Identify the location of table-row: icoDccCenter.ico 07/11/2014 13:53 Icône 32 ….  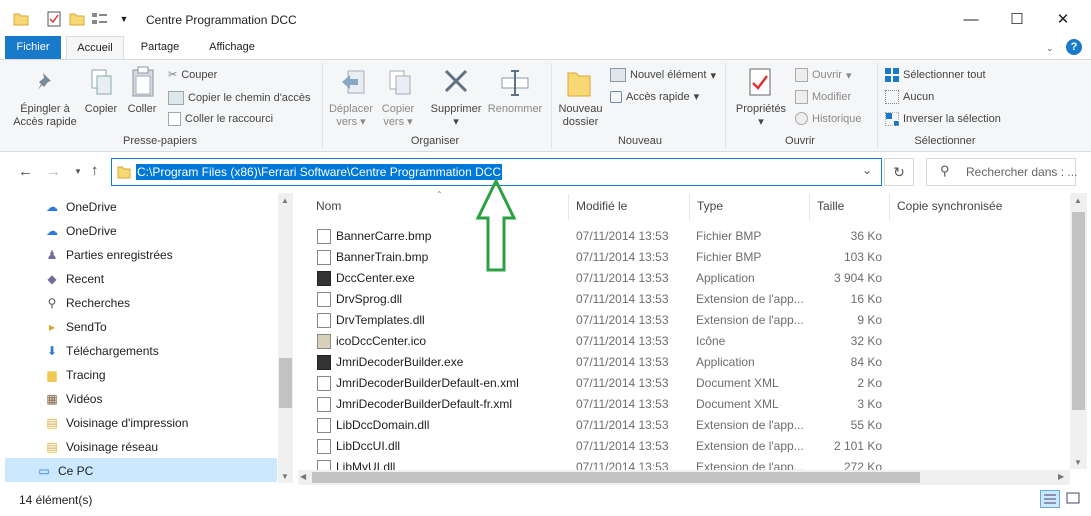
(697, 341).